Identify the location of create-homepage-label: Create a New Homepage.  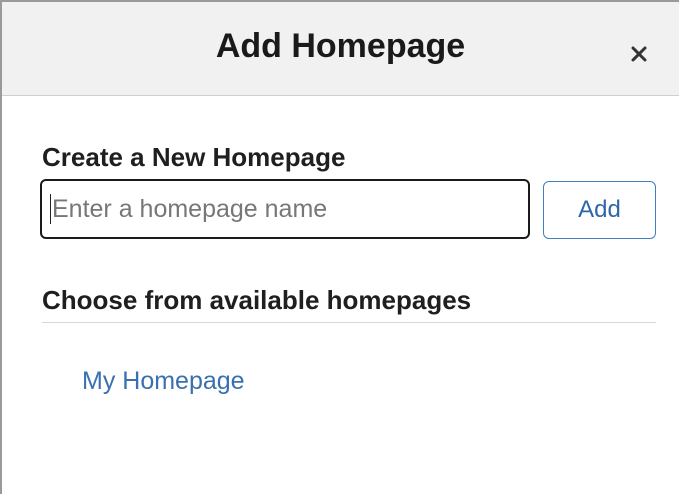
(194, 157).